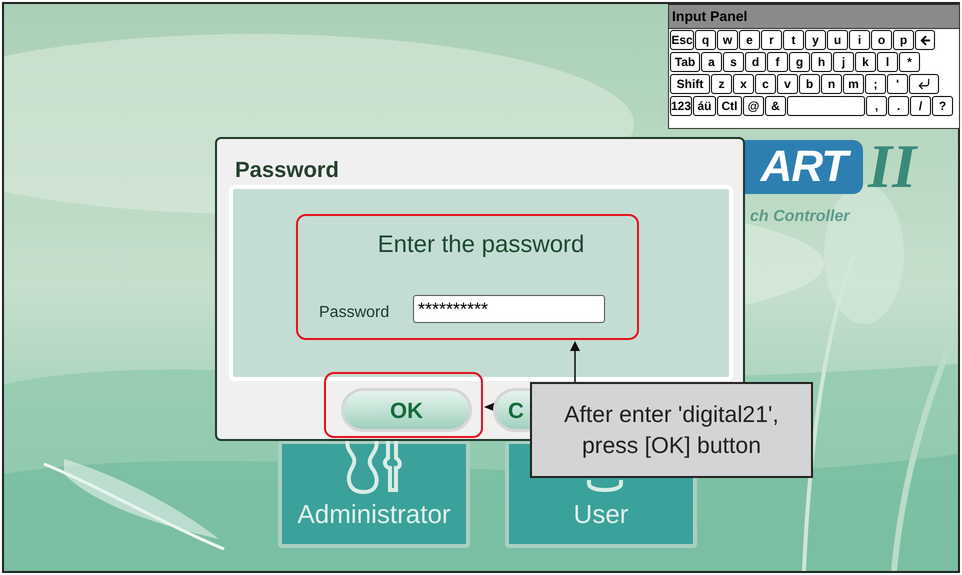 The width and height of the screenshot is (962, 575). I want to click on keyboard-key: q, so click(705, 40).